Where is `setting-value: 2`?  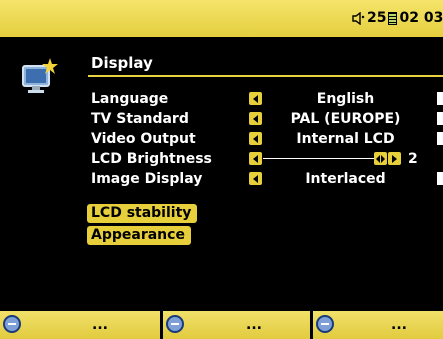 setting-value: 2 is located at coordinates (413, 159).